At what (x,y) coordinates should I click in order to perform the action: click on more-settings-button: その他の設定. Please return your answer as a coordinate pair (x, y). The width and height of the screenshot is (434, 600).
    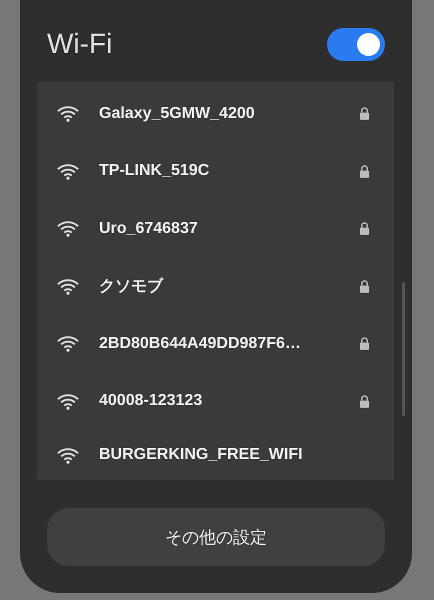
    Looking at the image, I should click on (216, 537).